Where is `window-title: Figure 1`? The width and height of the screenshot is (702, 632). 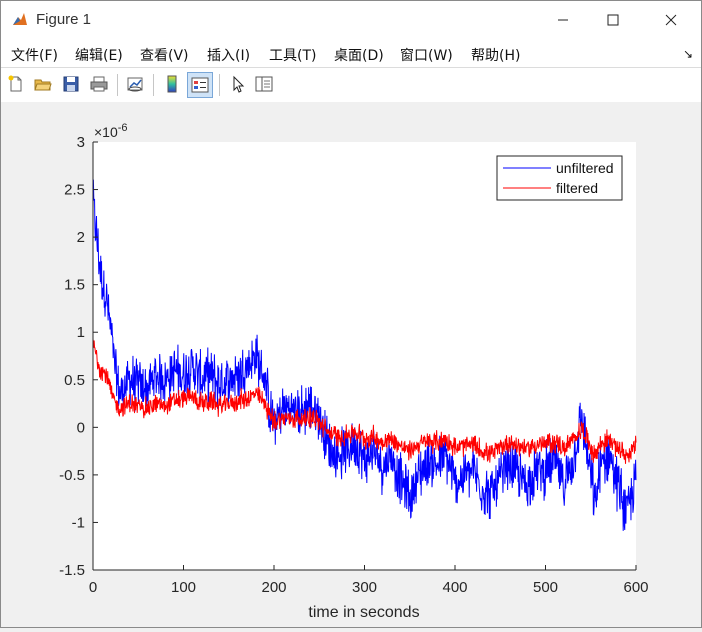
window-title: Figure 1 is located at coordinates (64, 19).